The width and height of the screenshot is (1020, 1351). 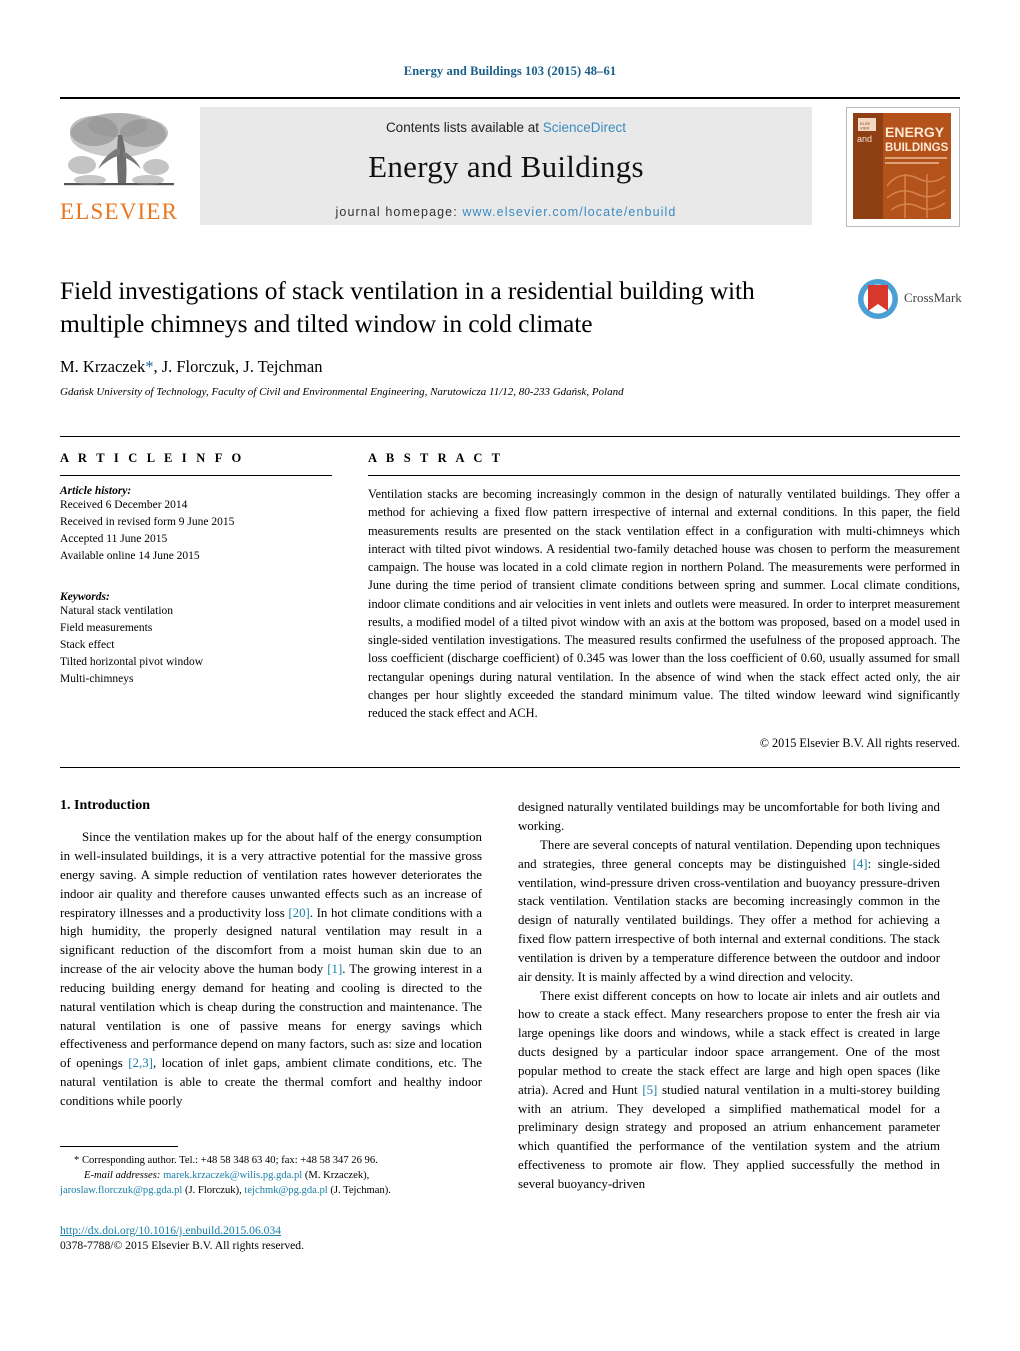 I want to click on keyword-item: Multi-chimneys, so click(x=97, y=679).